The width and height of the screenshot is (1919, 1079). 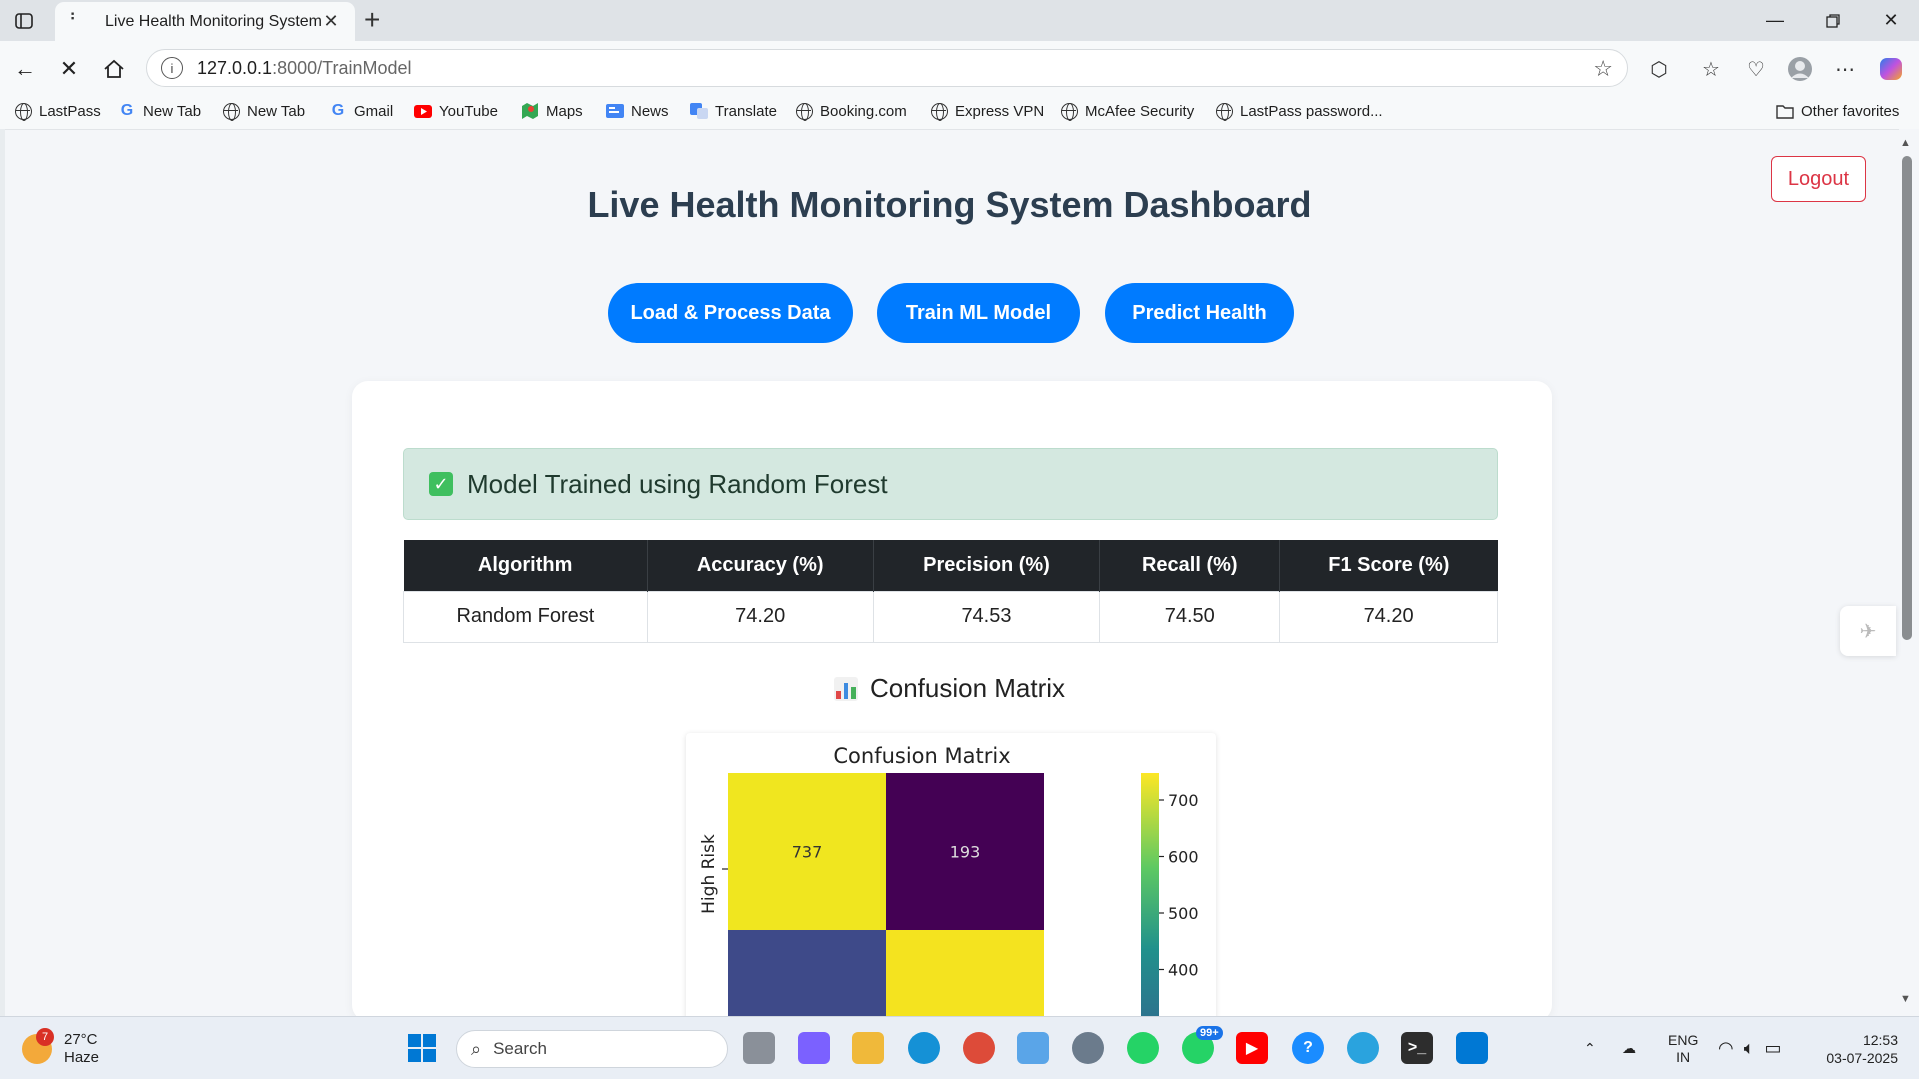 What do you see at coordinates (1891, 20) in the screenshot?
I see `close-window-icon: ✕` at bounding box center [1891, 20].